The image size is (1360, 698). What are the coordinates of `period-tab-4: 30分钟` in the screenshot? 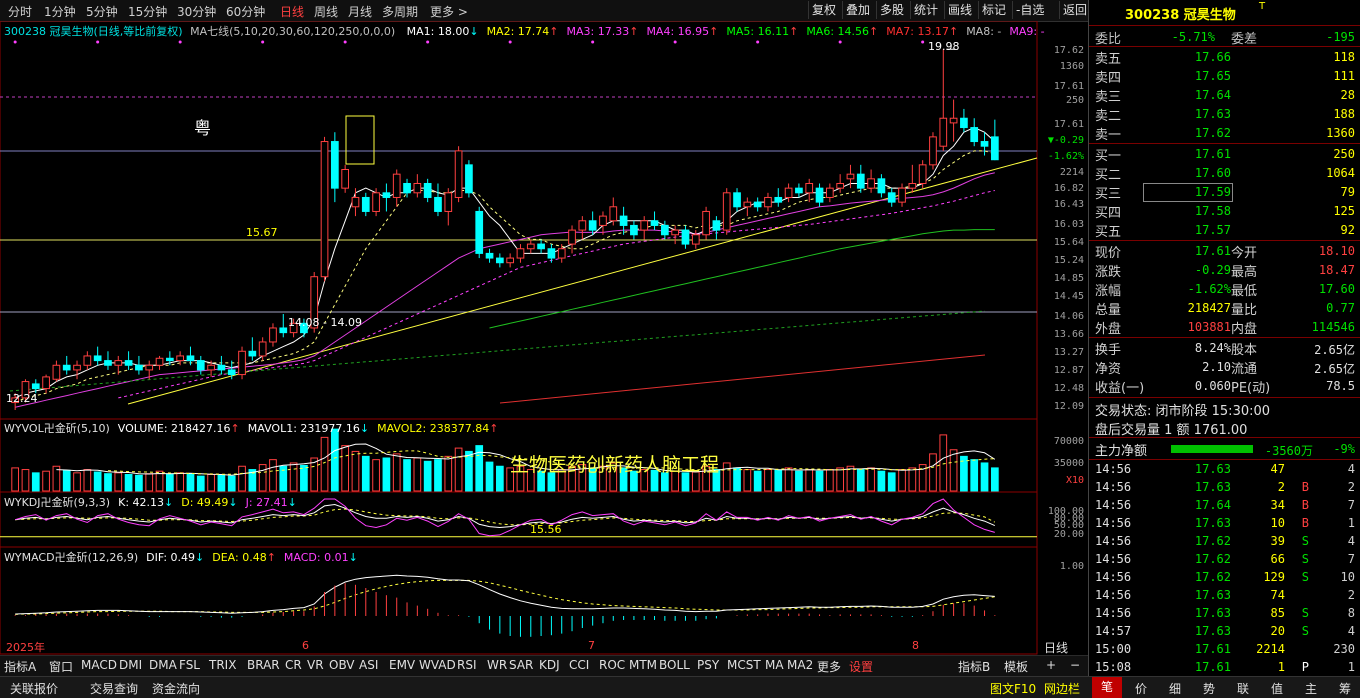 It's located at (196, 11).